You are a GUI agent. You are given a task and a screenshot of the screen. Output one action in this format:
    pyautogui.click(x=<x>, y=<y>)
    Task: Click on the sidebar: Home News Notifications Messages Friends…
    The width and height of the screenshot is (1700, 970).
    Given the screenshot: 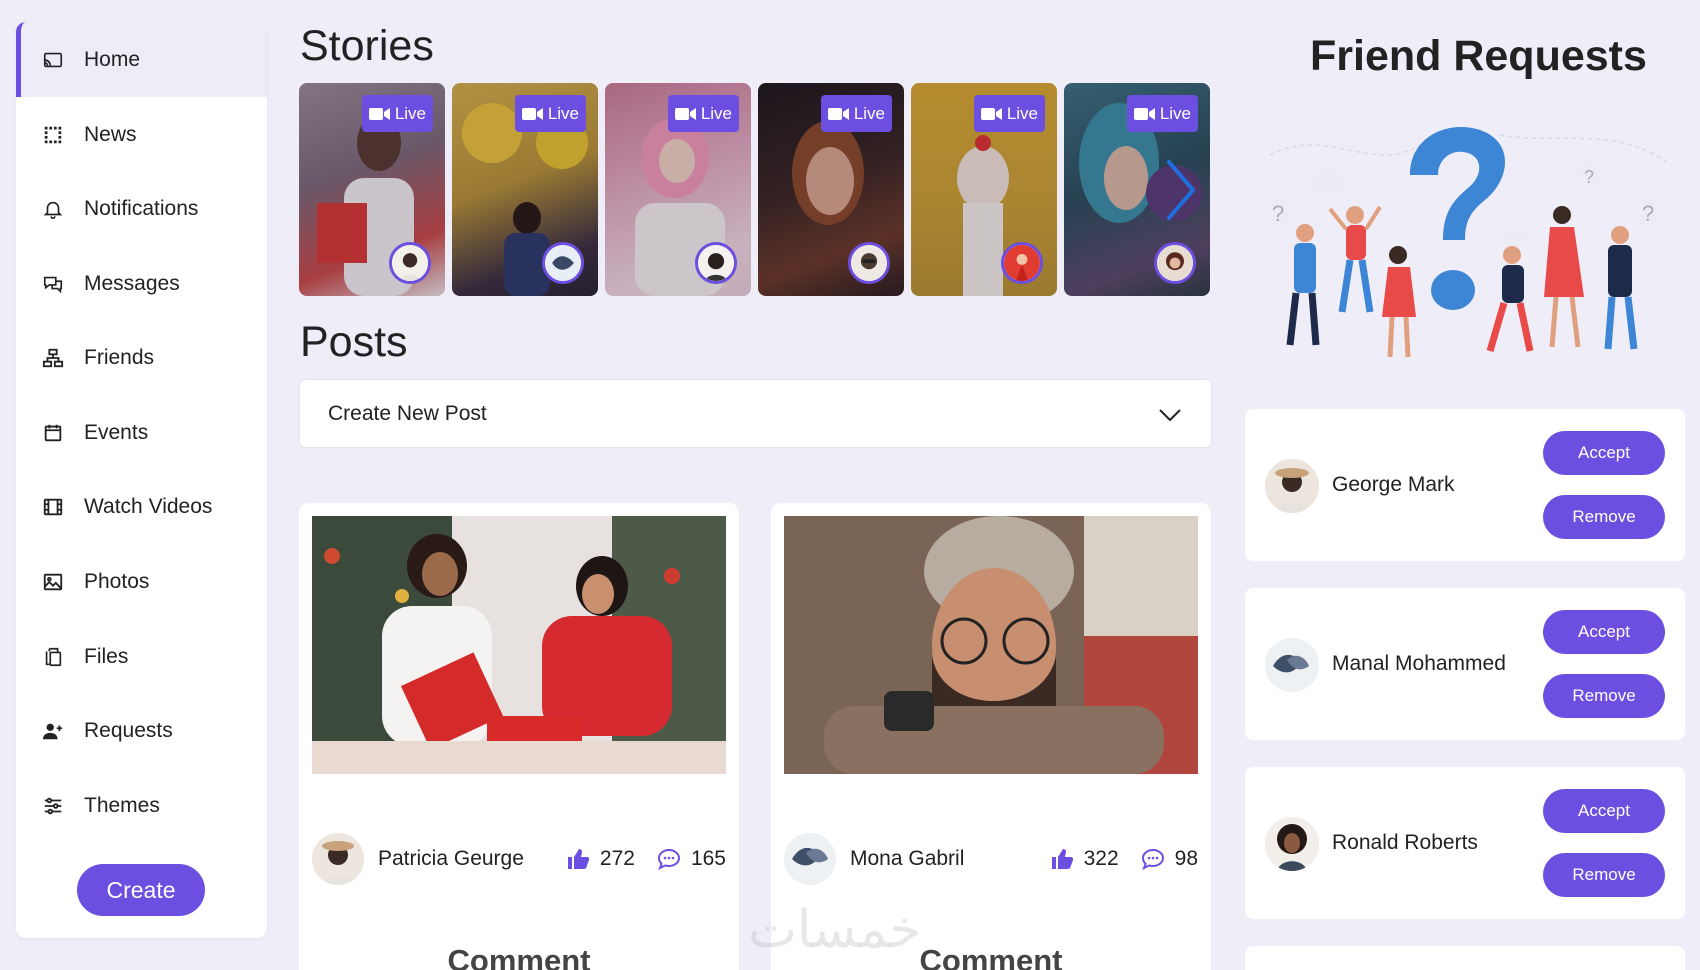 What is the action you would take?
    pyautogui.click(x=141, y=480)
    